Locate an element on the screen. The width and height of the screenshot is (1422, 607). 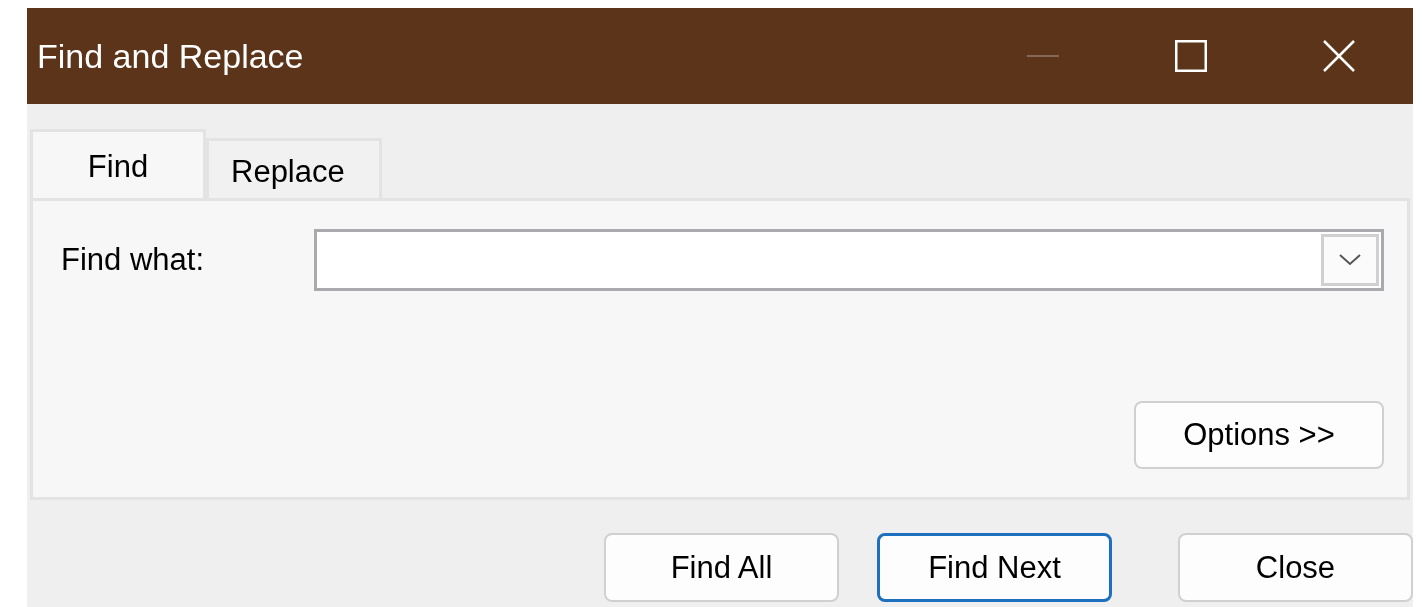
maximize-icon is located at coordinates (1191, 56).